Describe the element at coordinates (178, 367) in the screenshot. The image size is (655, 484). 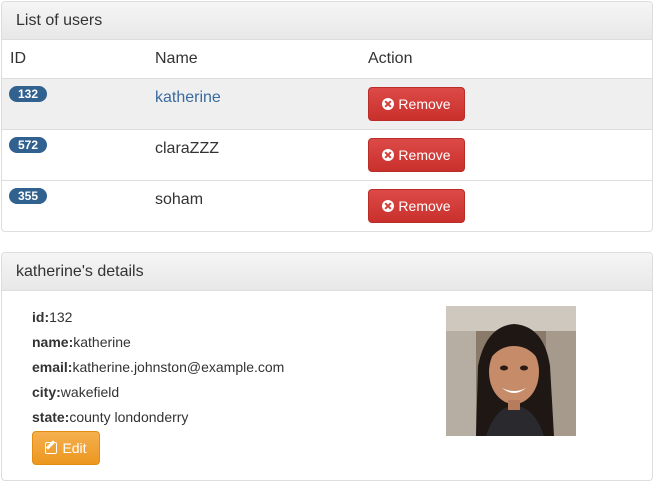
I see `detail-value: katherine.johnston@example.com` at that location.